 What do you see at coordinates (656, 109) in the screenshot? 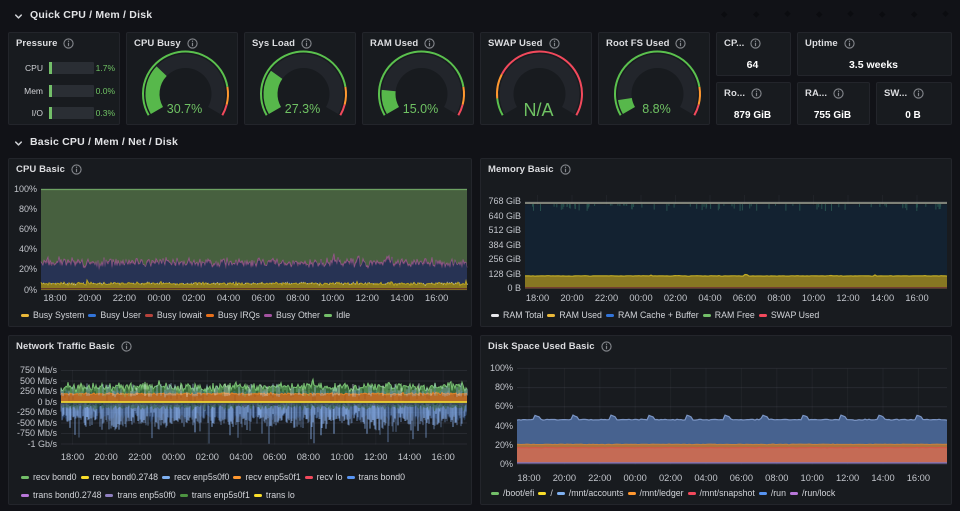
I see `svg-text: 8.8%` at bounding box center [656, 109].